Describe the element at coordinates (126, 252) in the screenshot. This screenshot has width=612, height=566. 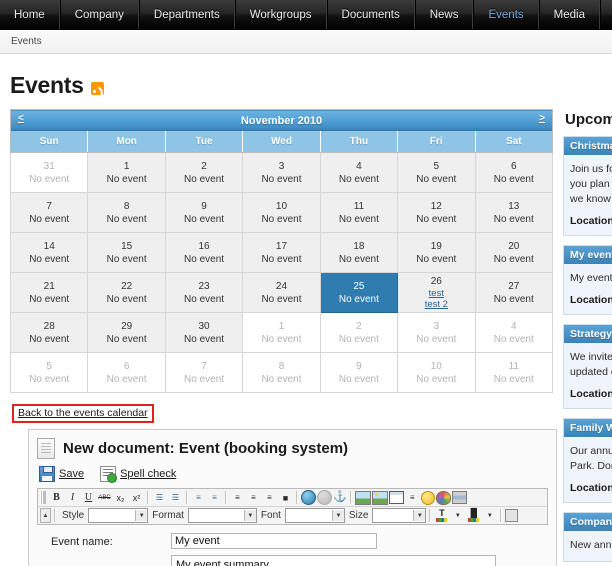
I see `calendar-day-cell: 15 No event` at that location.